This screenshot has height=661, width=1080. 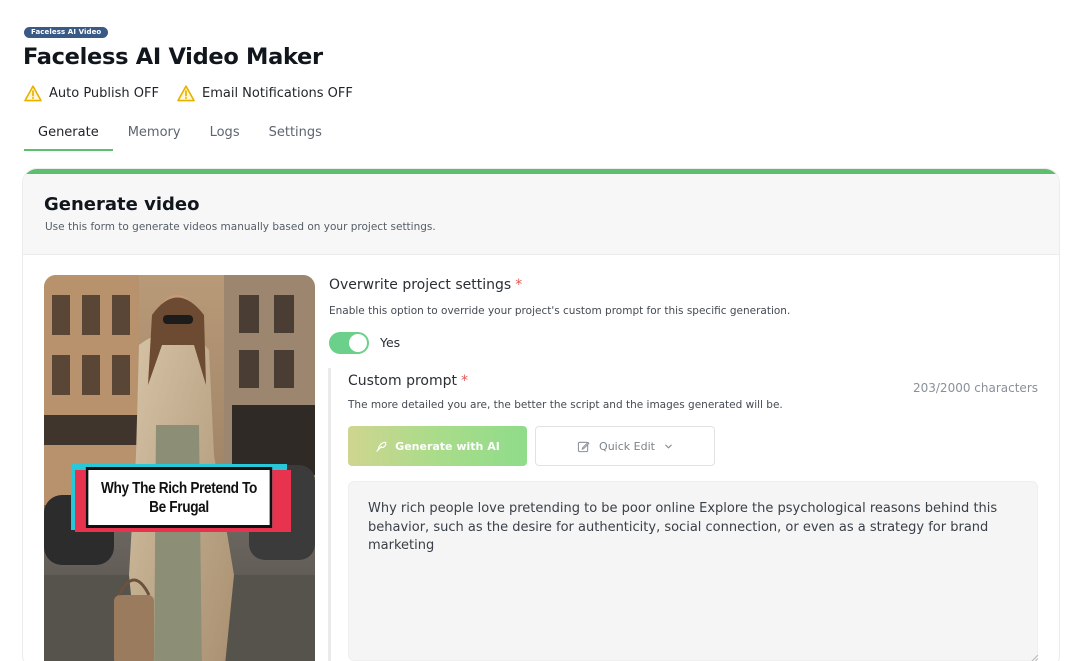 I want to click on toggle-knob, so click(x=358, y=343).